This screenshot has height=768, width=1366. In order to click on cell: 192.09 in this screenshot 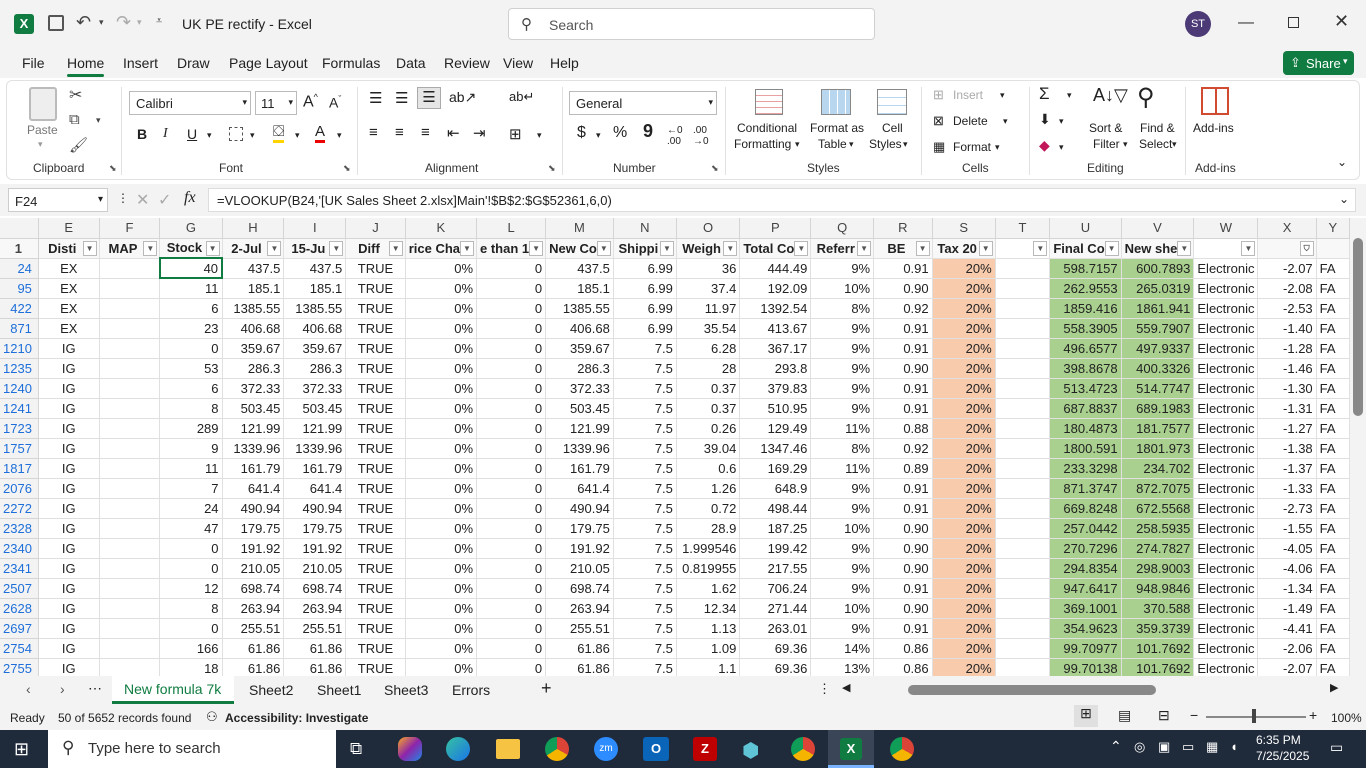, I will do `click(775, 288)`.